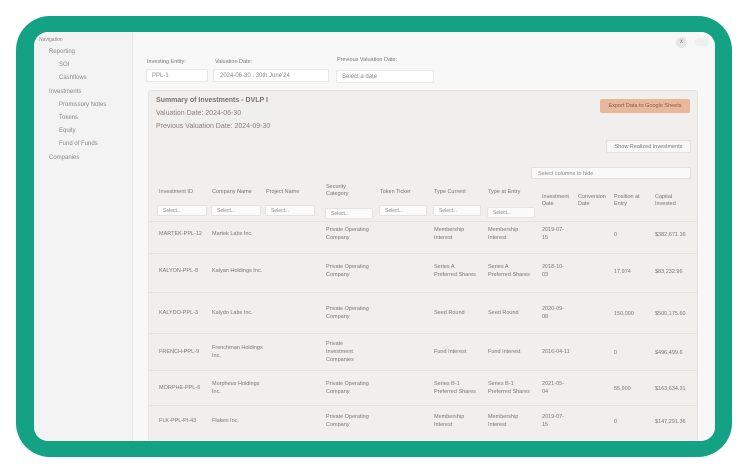 This screenshot has height=473, width=748. I want to click on column-header-capital-invested: Capital Invested, so click(665, 201).